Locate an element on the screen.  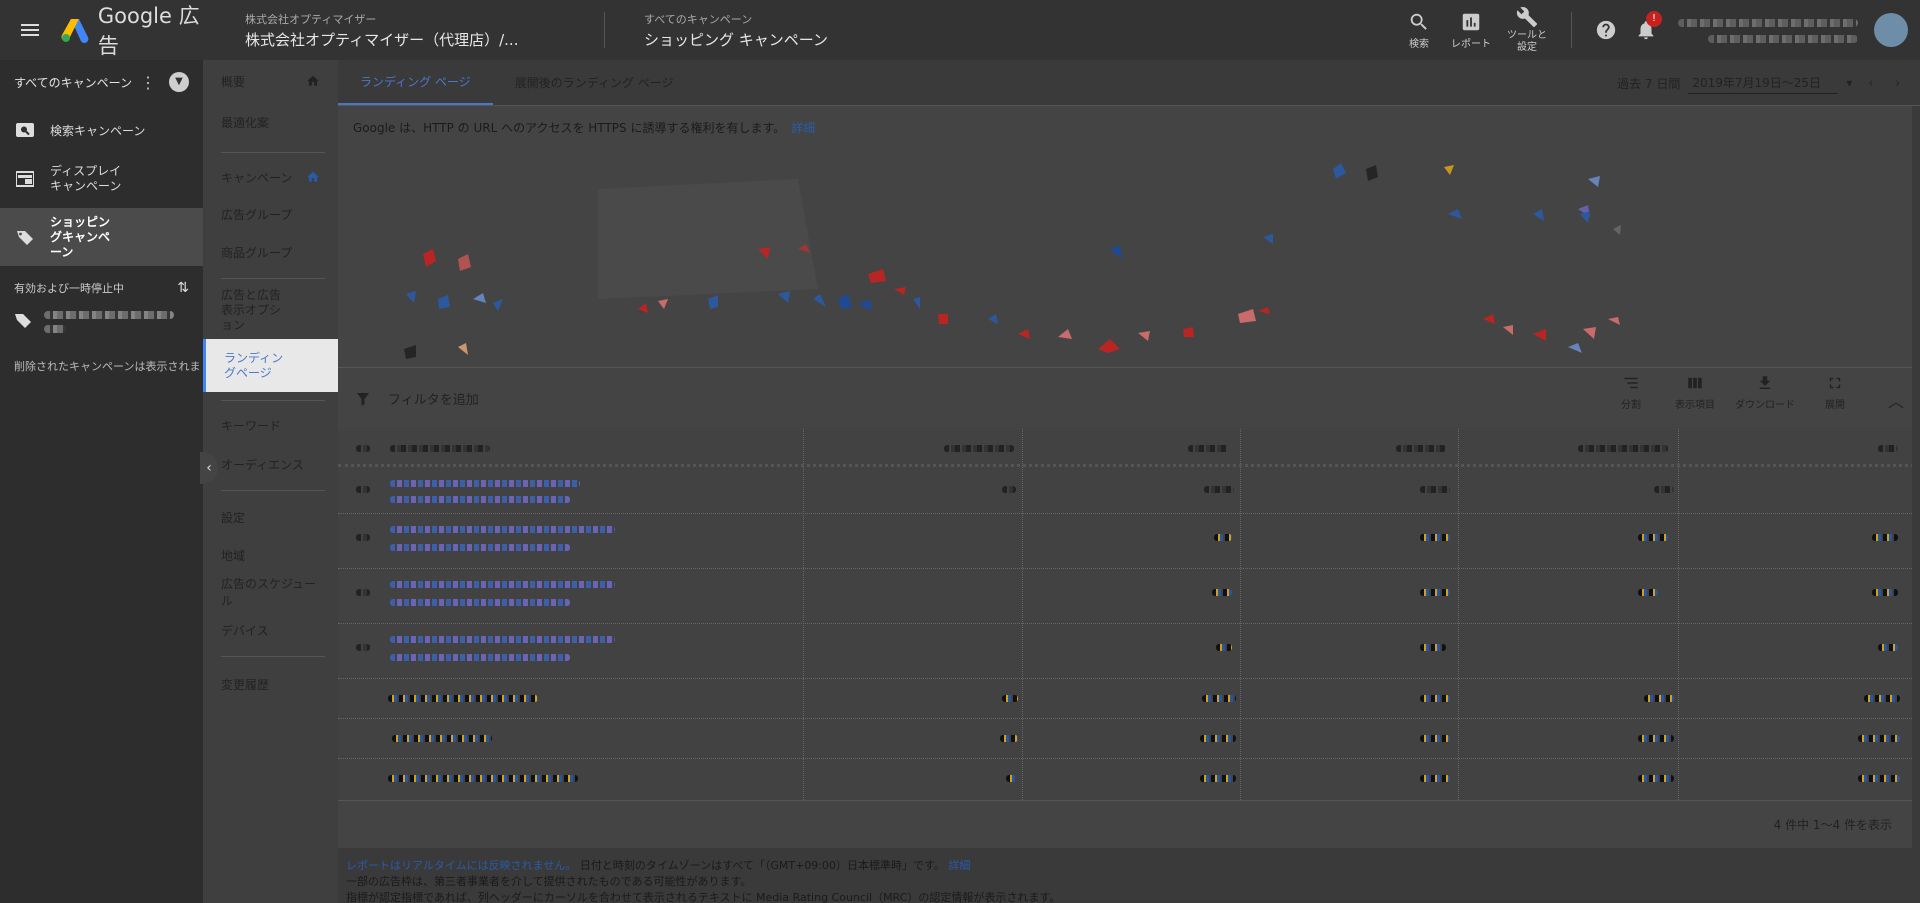
search-button: 検索 is located at coordinates (1419, 30).